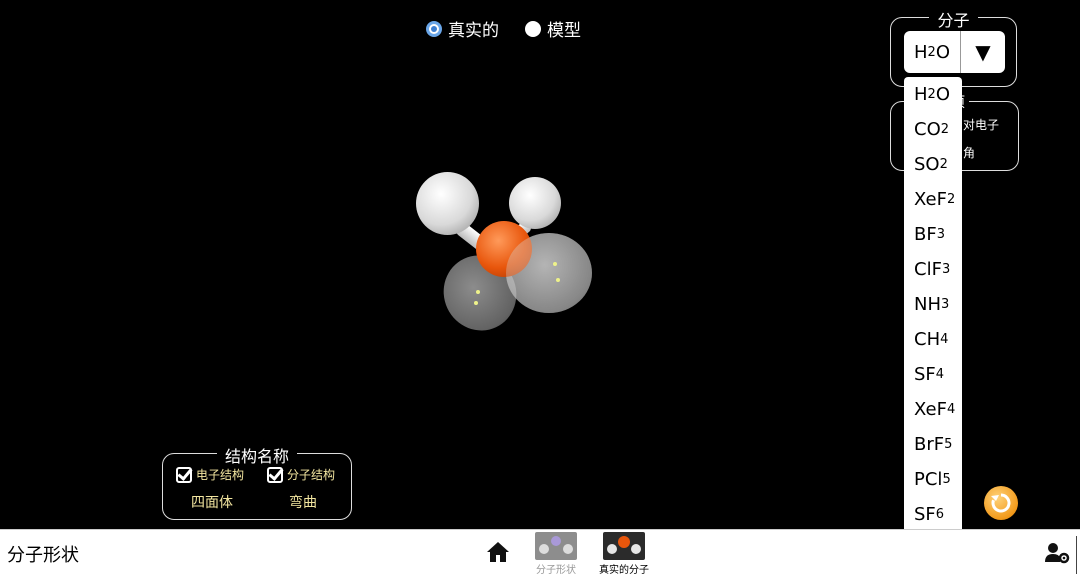 This screenshot has height=579, width=1080. Describe the element at coordinates (503, 28) in the screenshot. I see `view-mode-radio-group: 真实的 模型` at that location.